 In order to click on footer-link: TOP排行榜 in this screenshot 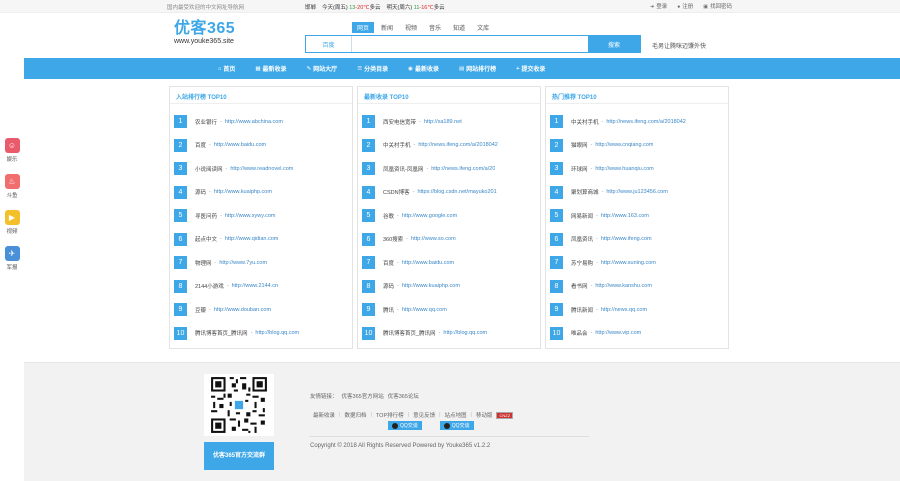, I will do `click(390, 415)`.